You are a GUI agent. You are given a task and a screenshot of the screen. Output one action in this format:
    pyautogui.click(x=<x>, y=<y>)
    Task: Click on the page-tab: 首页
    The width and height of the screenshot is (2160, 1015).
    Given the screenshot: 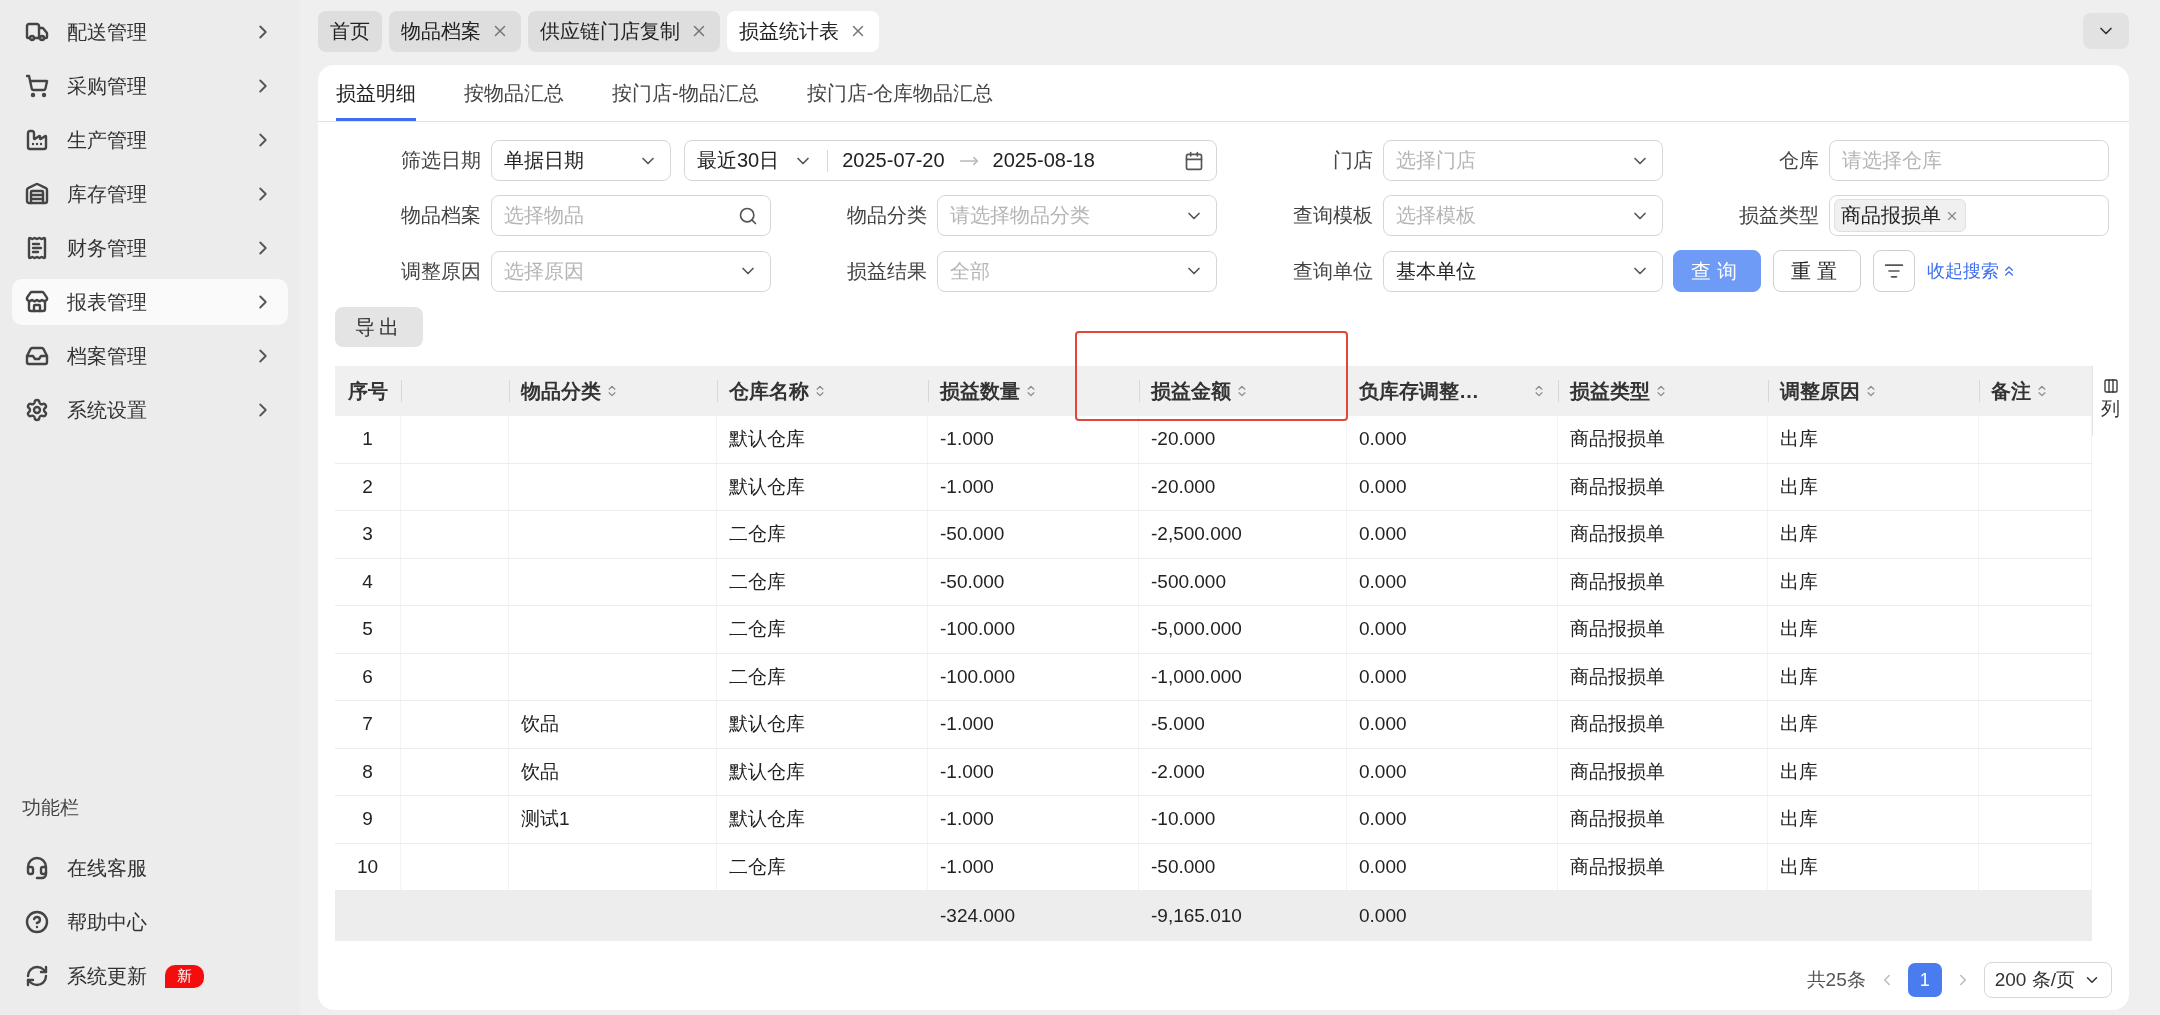 What is the action you would take?
    pyautogui.click(x=350, y=31)
    